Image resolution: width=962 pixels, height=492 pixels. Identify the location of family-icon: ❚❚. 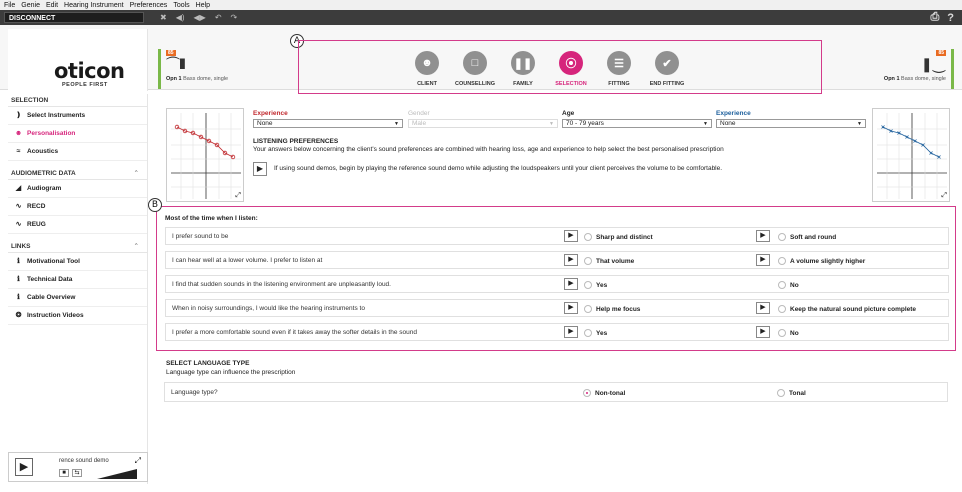
(523, 63).